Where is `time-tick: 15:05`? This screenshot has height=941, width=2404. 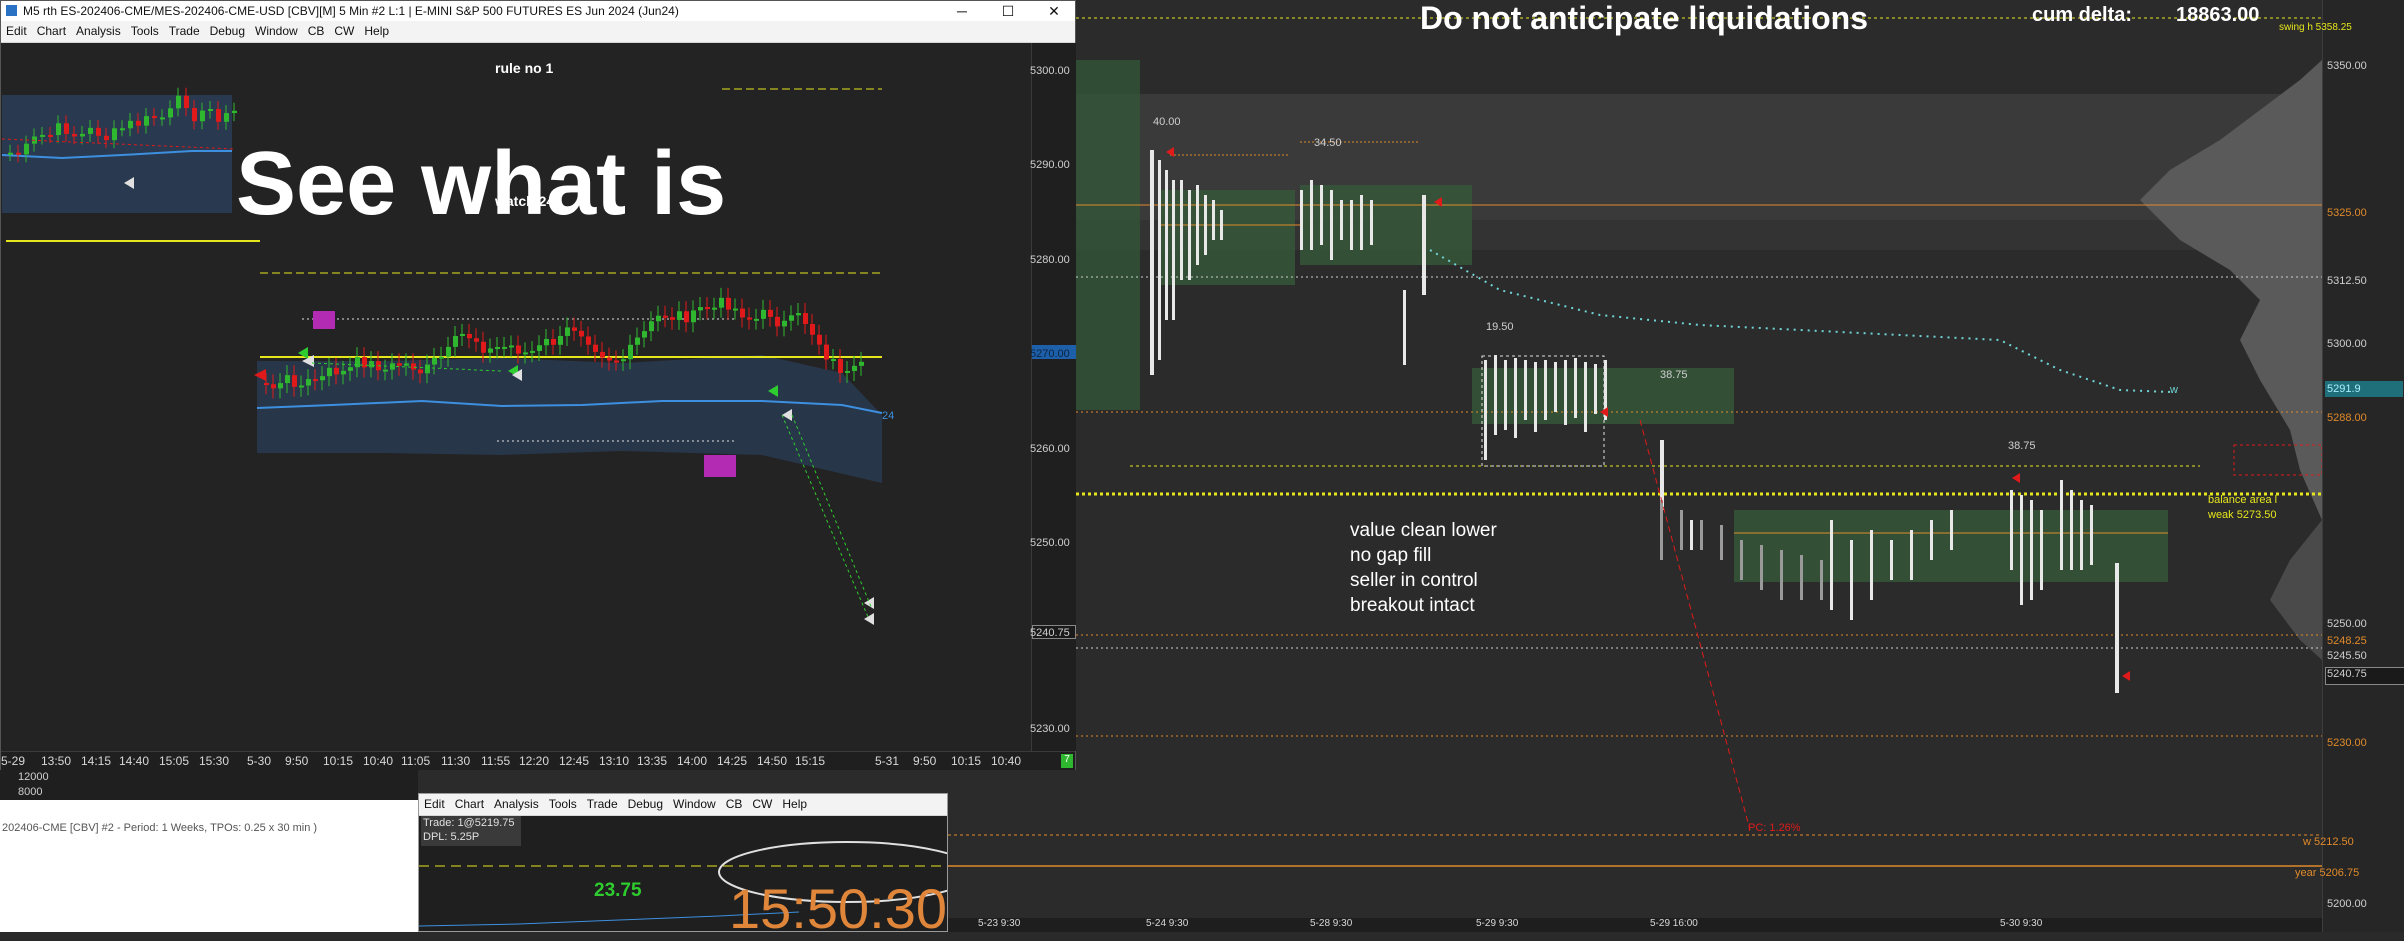
time-tick: 15:05 is located at coordinates (174, 761).